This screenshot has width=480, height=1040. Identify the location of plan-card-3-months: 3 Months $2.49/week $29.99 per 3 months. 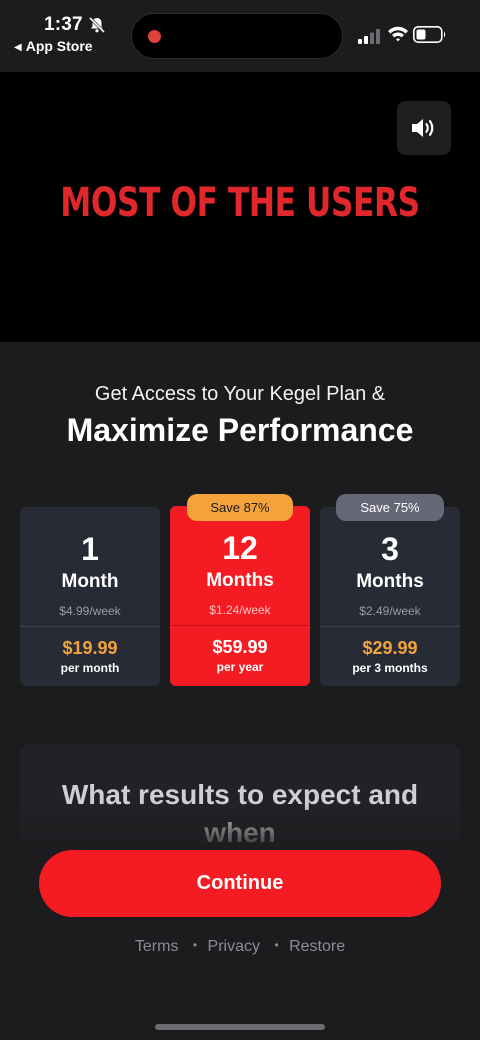
(390, 596).